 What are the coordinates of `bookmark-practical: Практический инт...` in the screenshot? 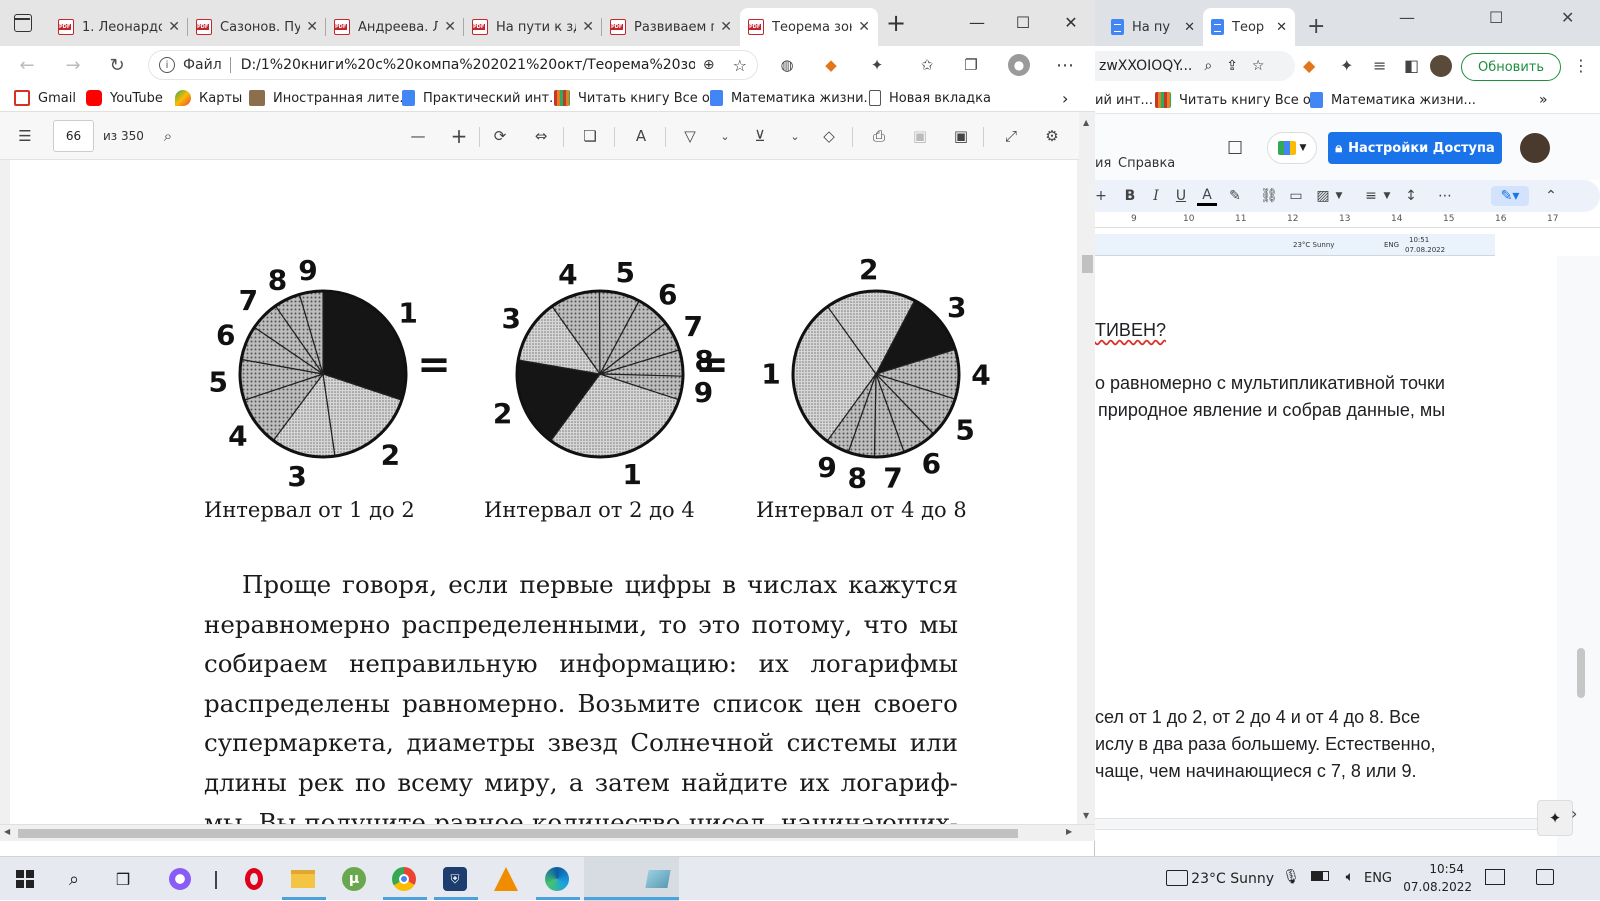 It's located at (482, 98).